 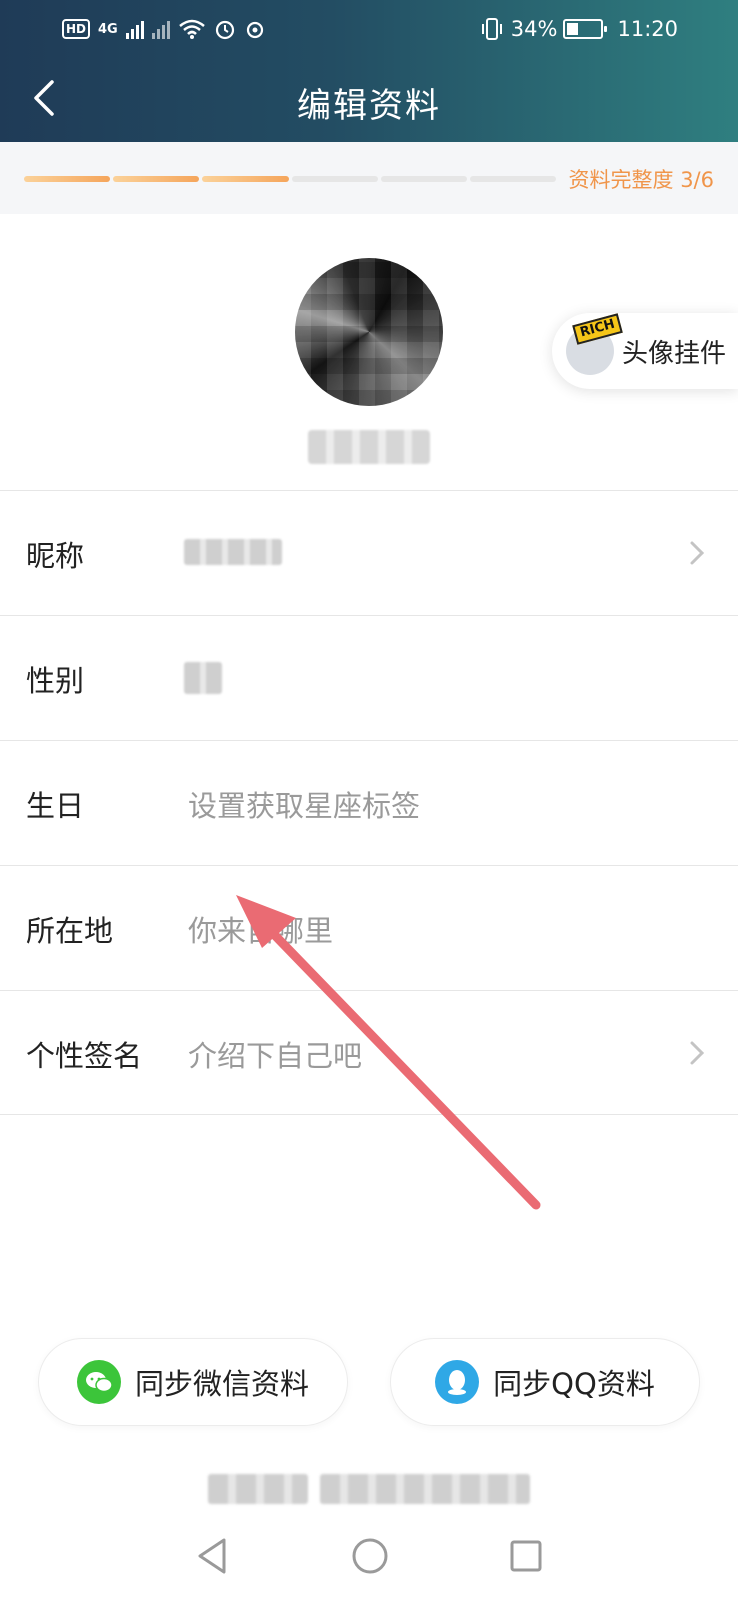 What do you see at coordinates (76, 29) in the screenshot?
I see `hd-icon: HD` at bounding box center [76, 29].